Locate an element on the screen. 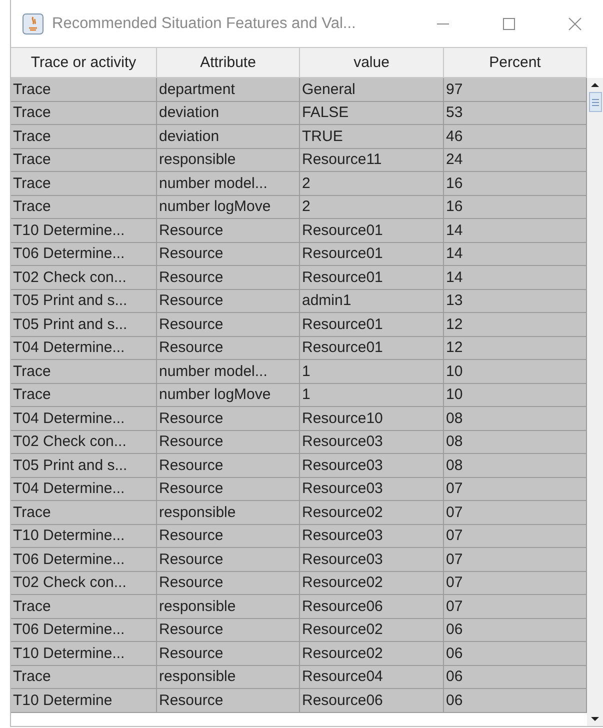 This screenshot has width=603, height=728. table-cell: T10 Determine is located at coordinates (84, 700).